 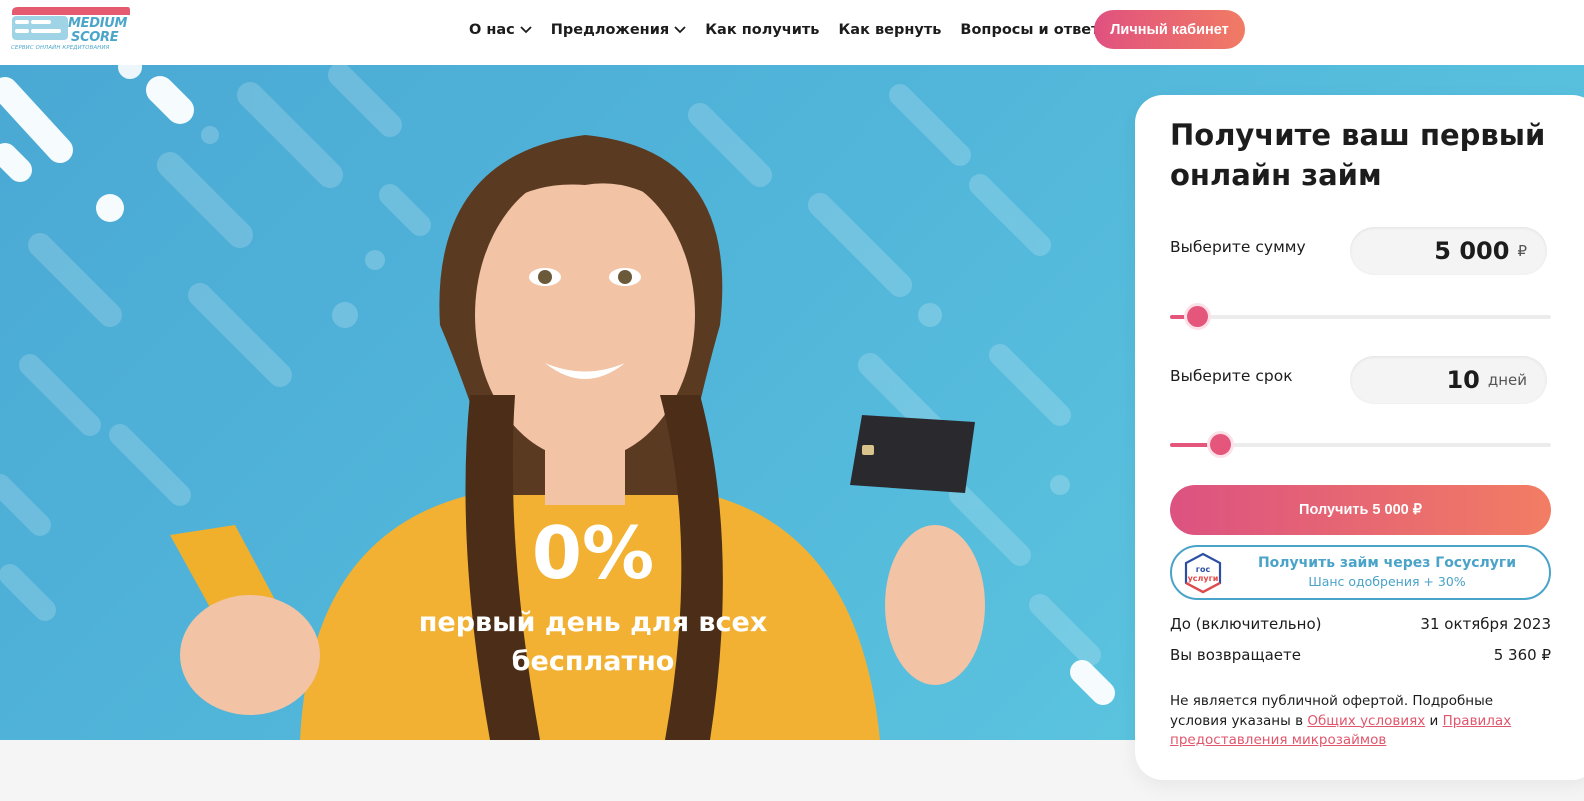 What do you see at coordinates (1485, 624) in the screenshot?
I see `due-date-value: 31 октября 2023` at bounding box center [1485, 624].